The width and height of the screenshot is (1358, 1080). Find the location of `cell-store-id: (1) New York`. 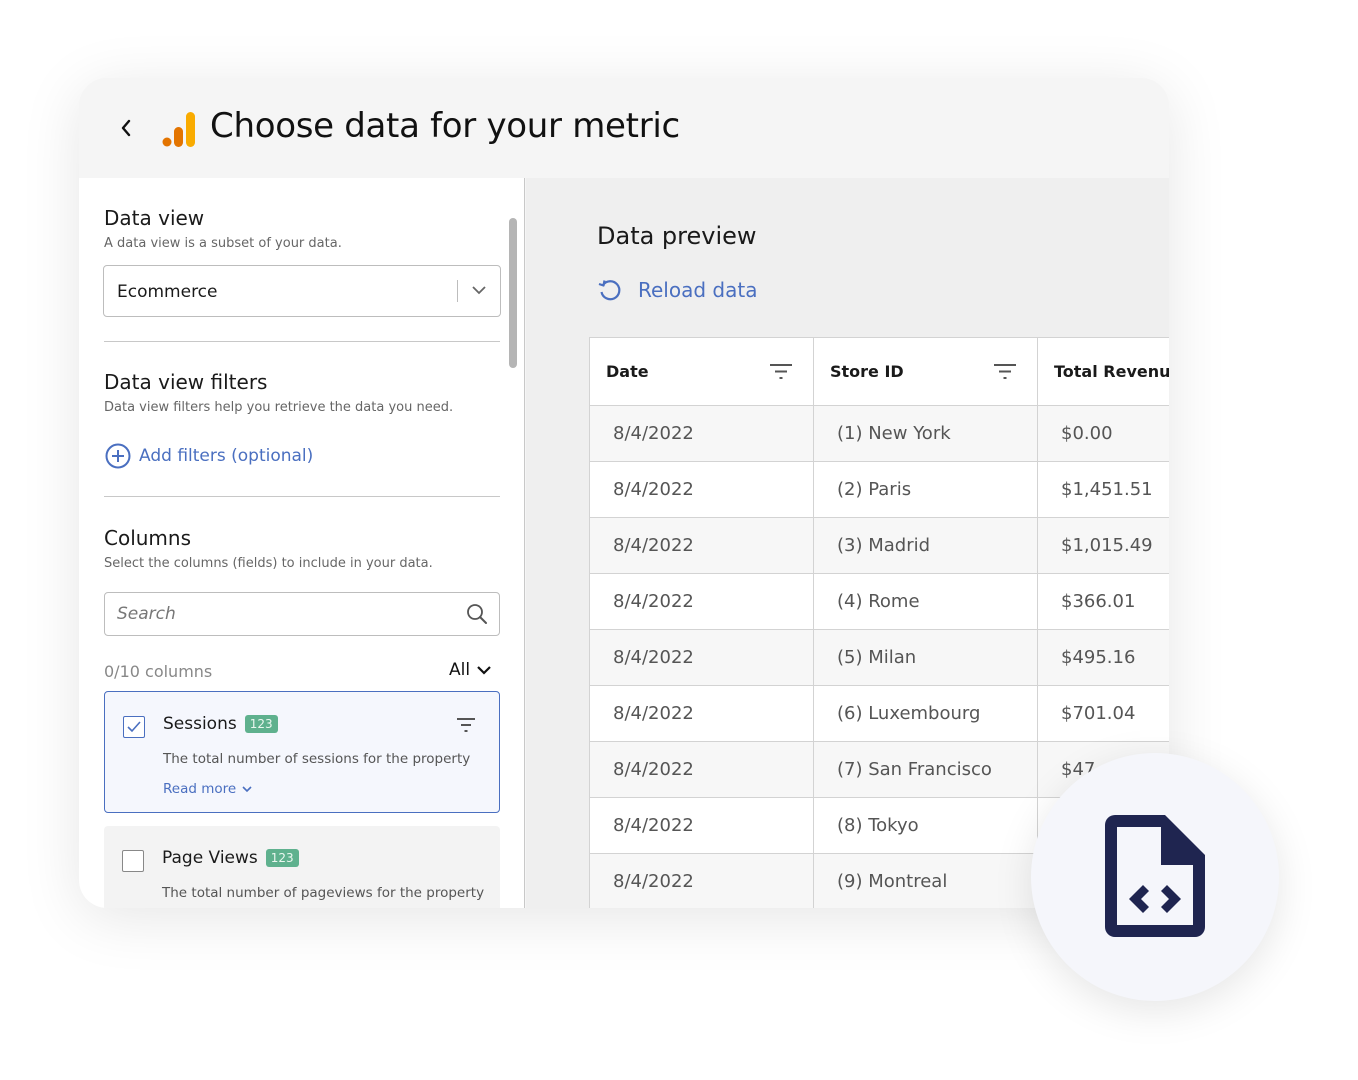

cell-store-id: (1) New York is located at coordinates (925, 433).